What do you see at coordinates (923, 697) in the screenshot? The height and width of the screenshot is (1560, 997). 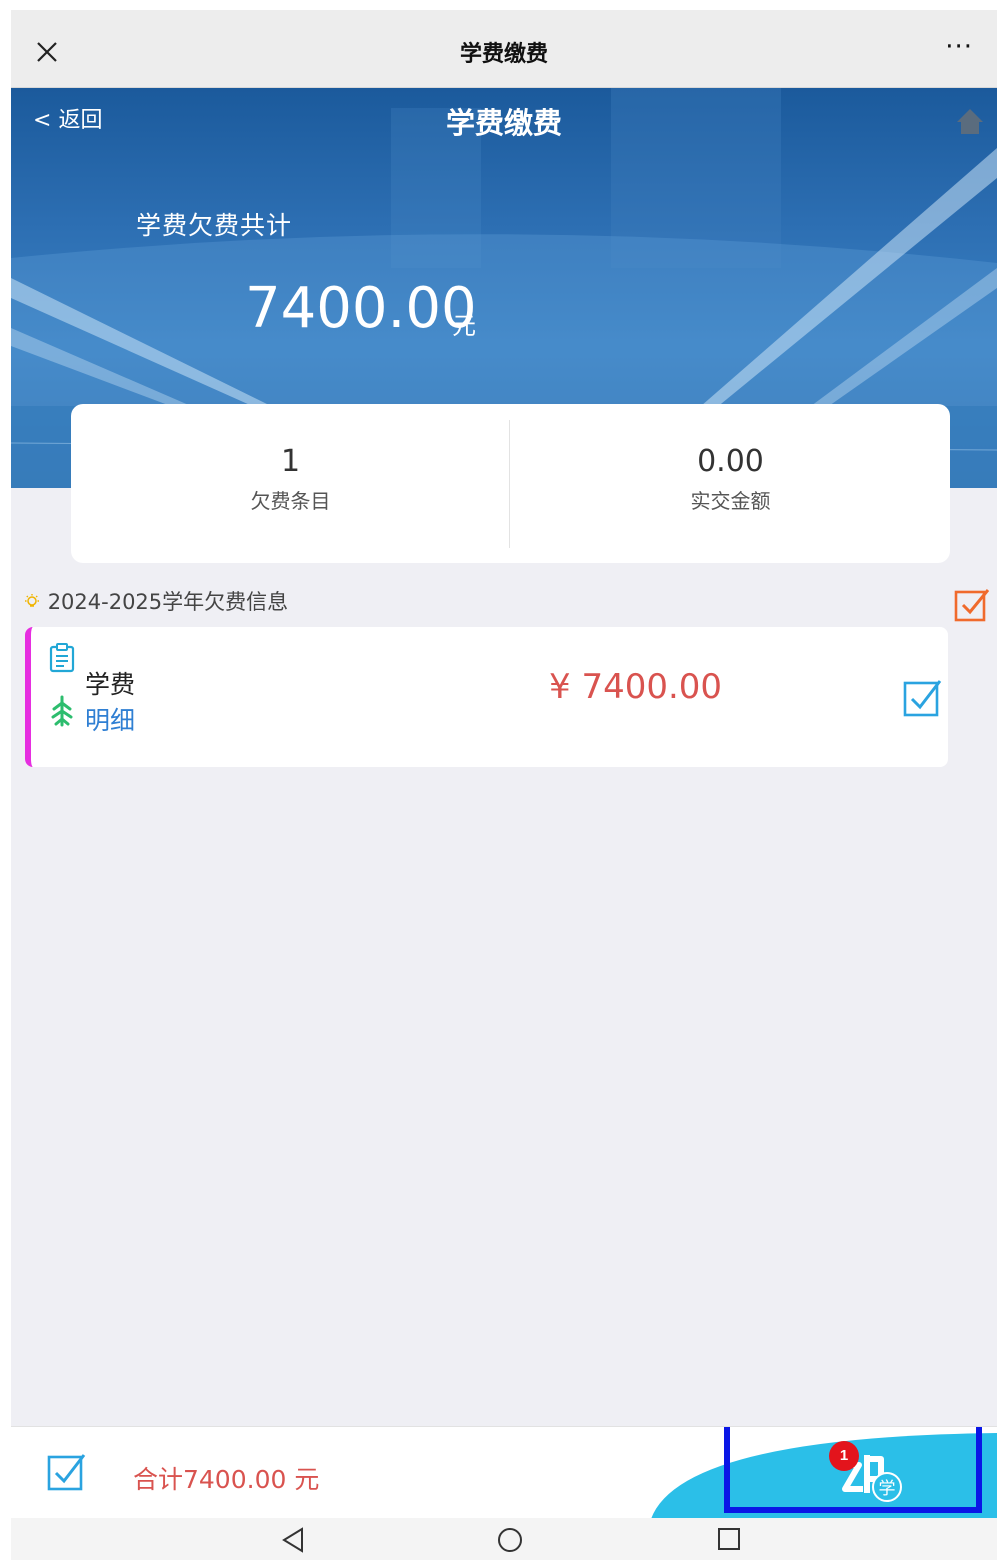 I see `item-checkbox-icon` at bounding box center [923, 697].